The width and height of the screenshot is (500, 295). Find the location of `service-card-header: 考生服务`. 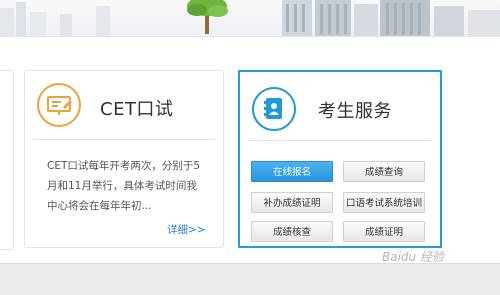

service-card-header: 考生服务 is located at coordinates (340, 105).